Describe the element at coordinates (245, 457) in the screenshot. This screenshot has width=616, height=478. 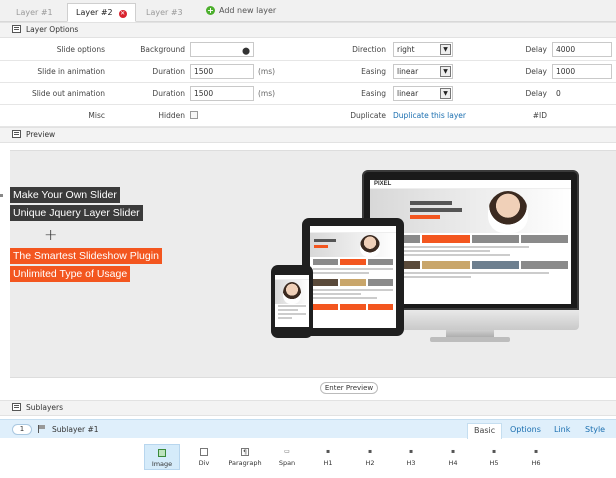
I see `type-paragraph-button: ¶ Paragraph` at that location.